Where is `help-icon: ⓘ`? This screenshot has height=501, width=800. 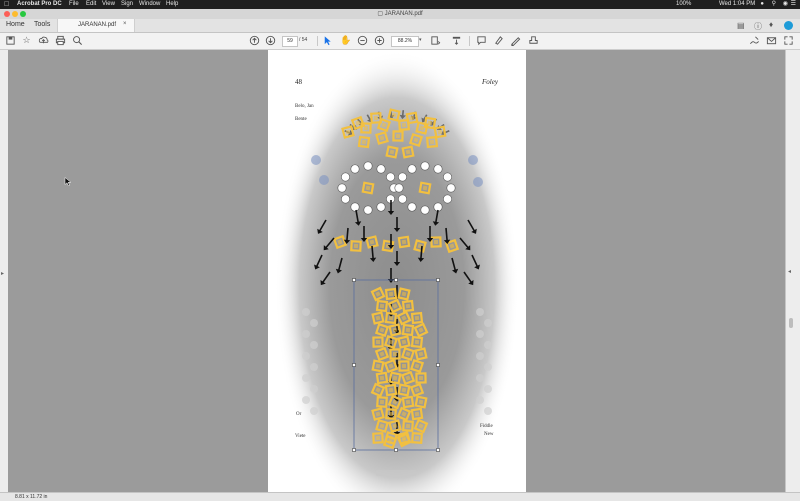
help-icon: ⓘ is located at coordinates (758, 26).